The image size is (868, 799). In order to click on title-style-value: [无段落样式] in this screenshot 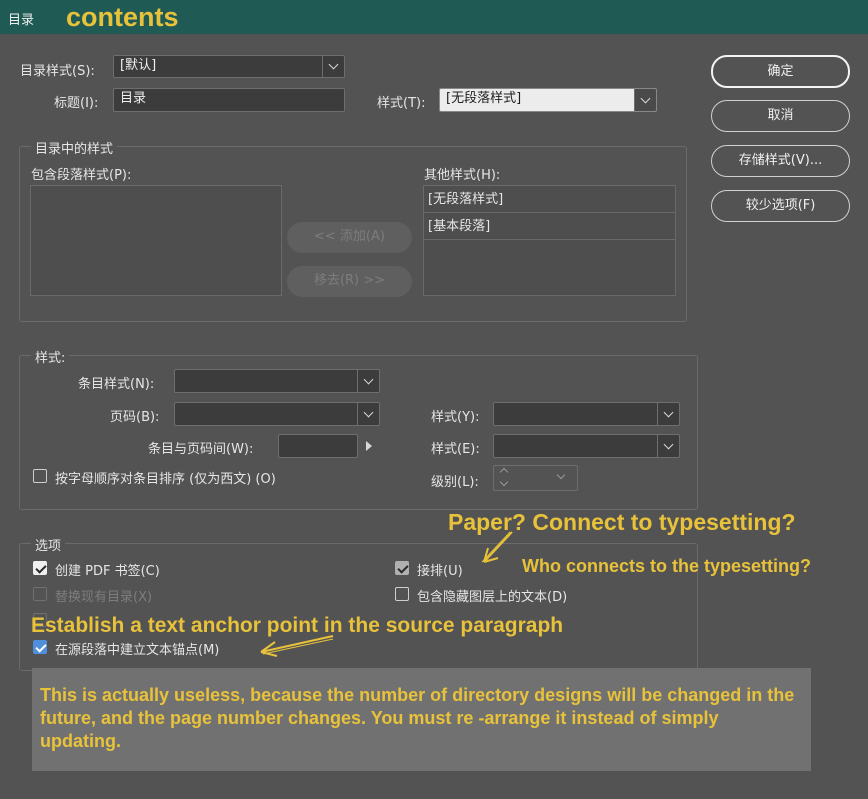, I will do `click(484, 98)`.